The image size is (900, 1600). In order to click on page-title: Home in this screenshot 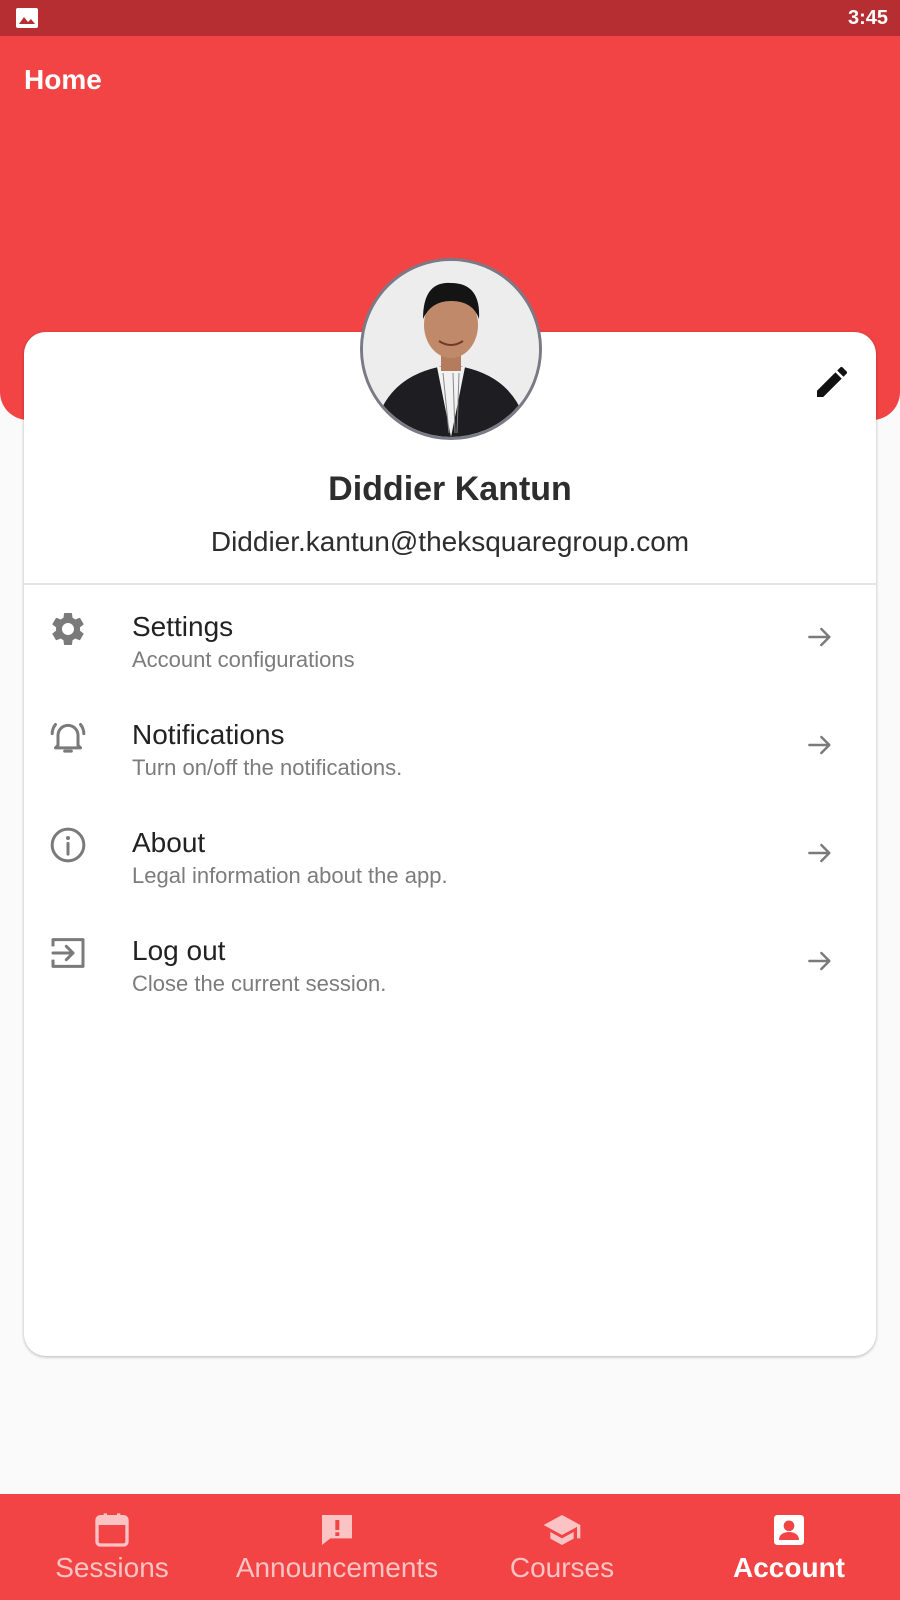, I will do `click(63, 79)`.